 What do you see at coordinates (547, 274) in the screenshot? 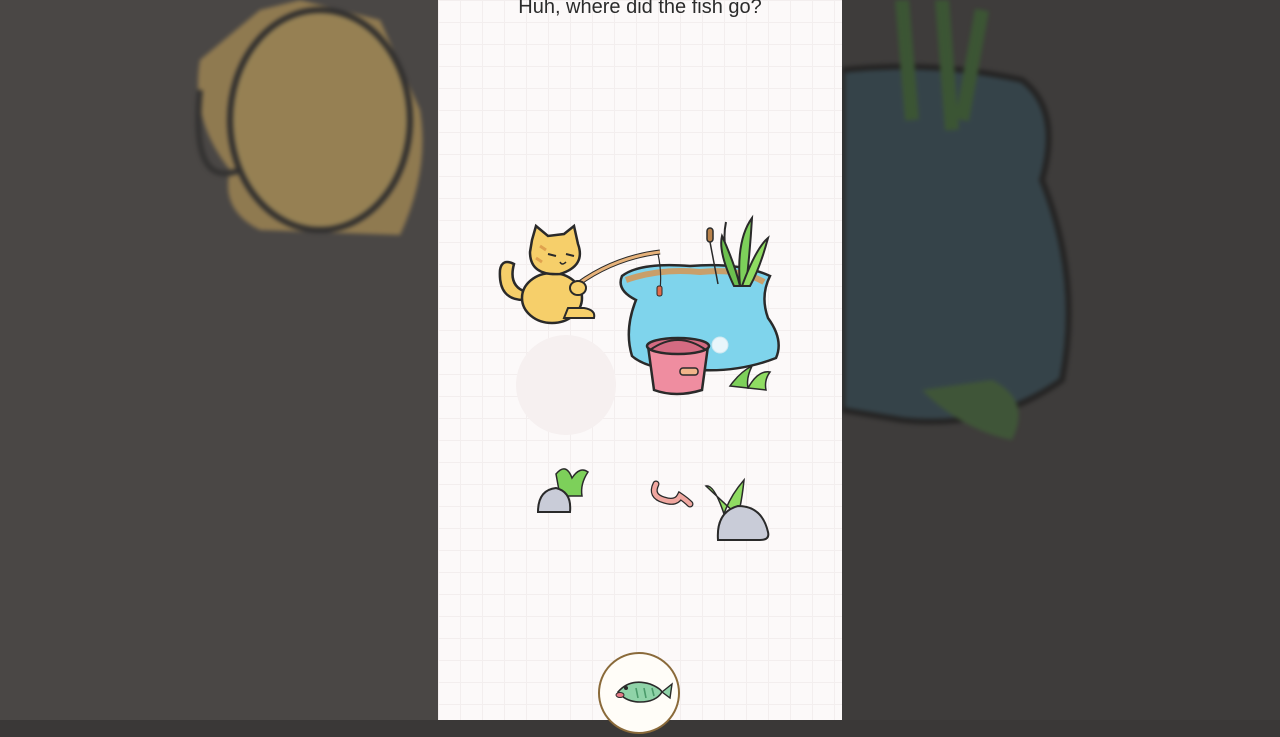
I see `cat` at bounding box center [547, 274].